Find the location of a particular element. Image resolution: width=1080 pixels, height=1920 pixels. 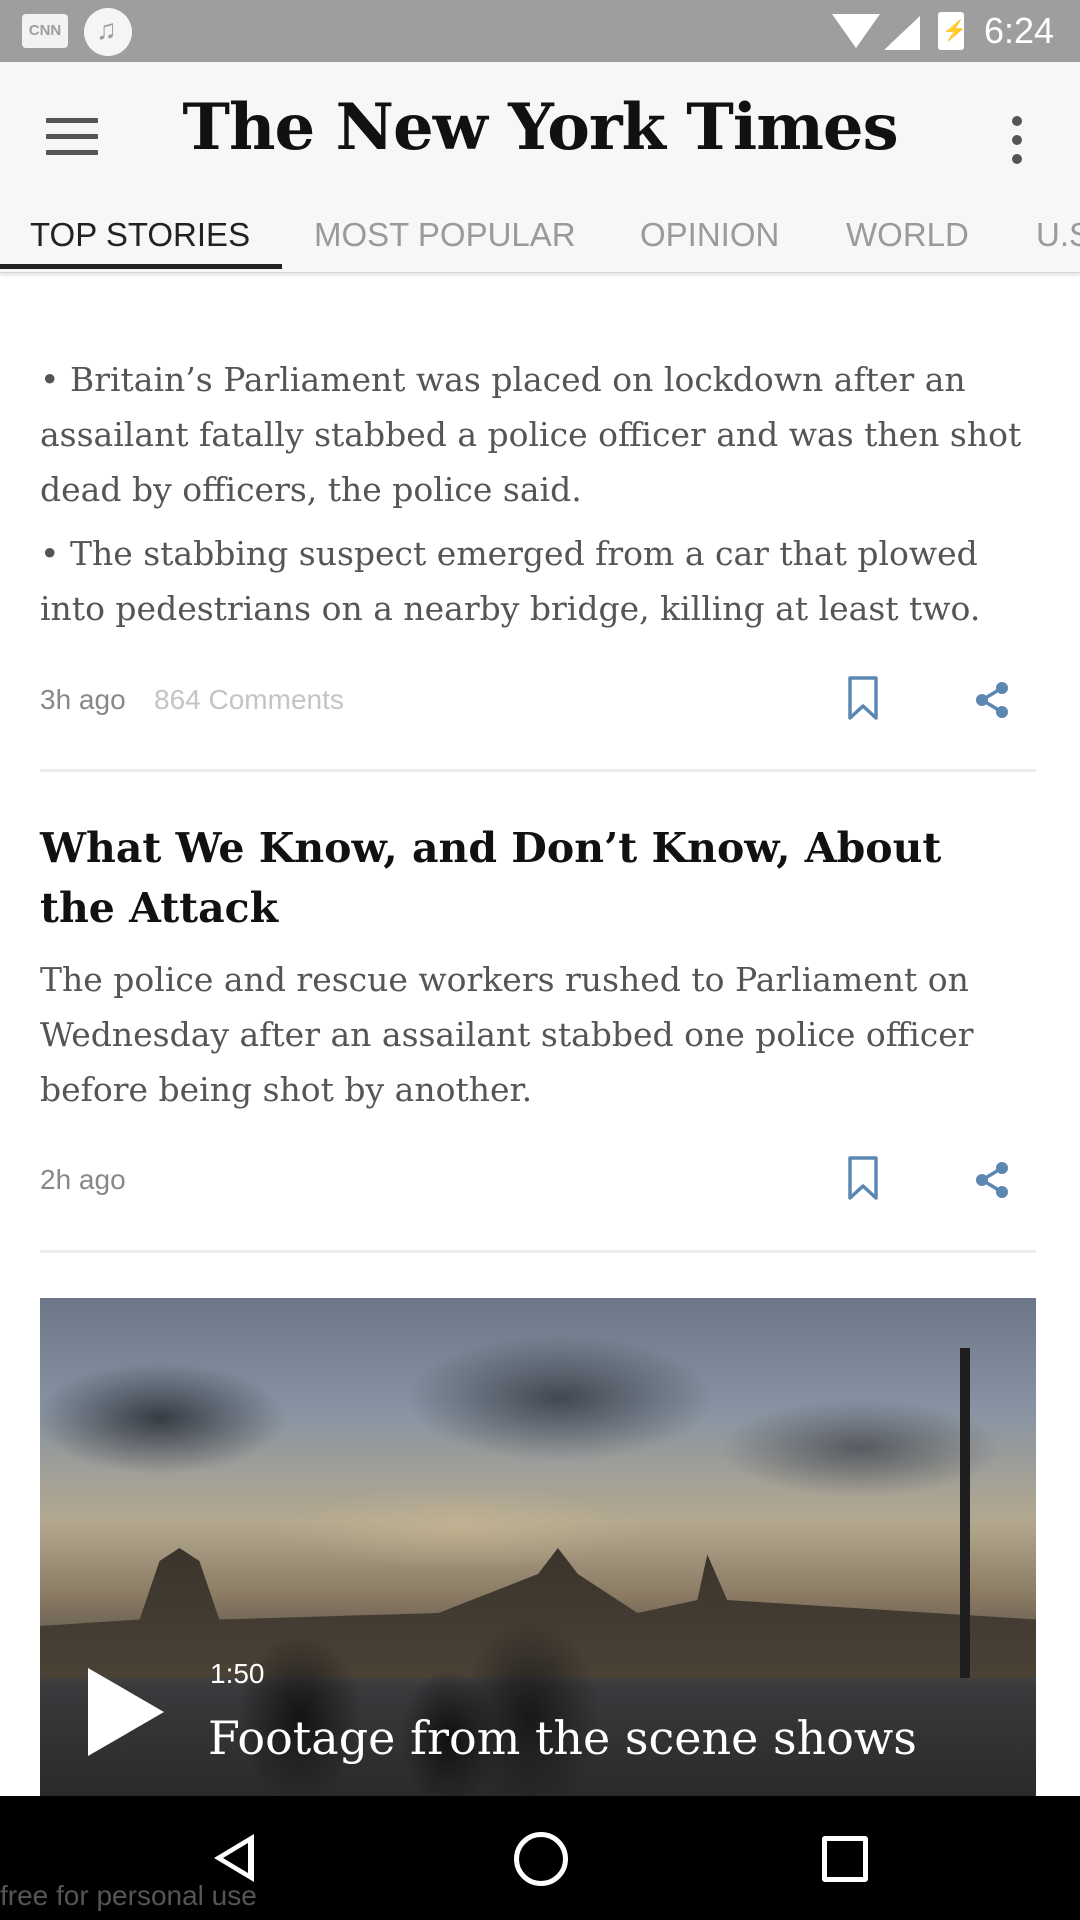

active-tab-indicator is located at coordinates (141, 266).